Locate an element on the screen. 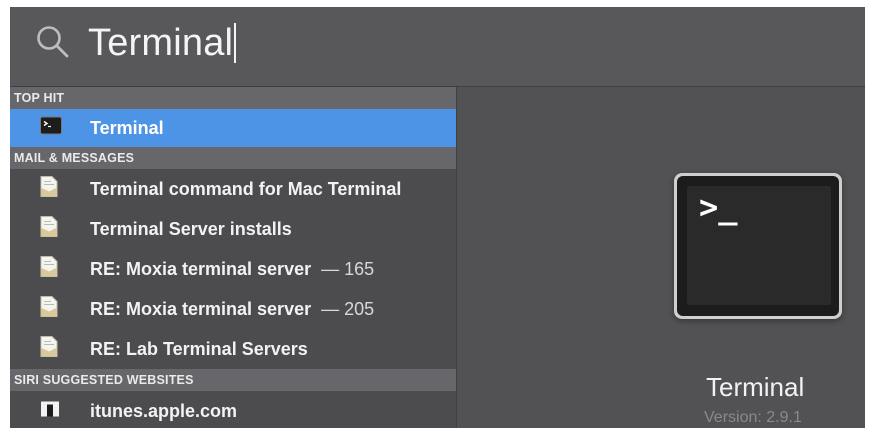 The height and width of the screenshot is (428, 875). result-mail-2: Terminal Server installs is located at coordinates (233, 229).